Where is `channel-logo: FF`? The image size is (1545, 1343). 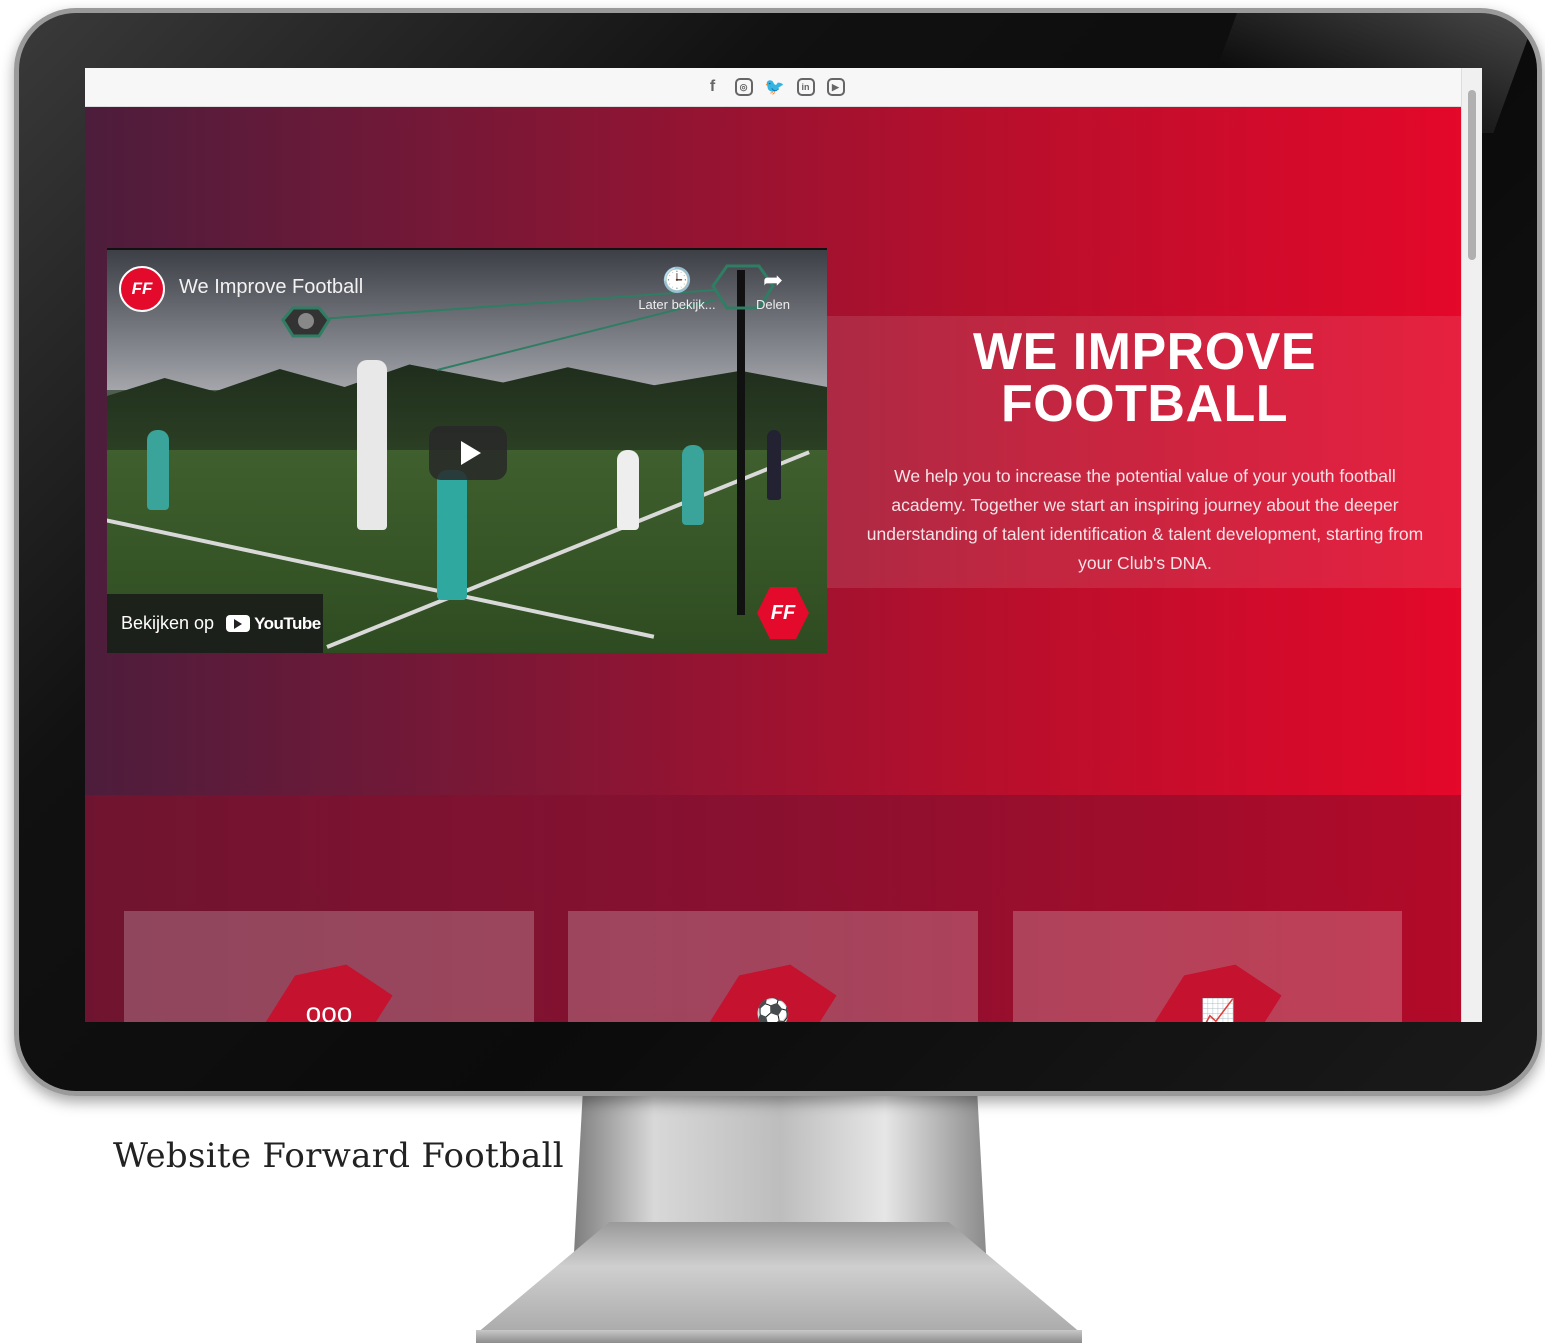
channel-logo: FF is located at coordinates (142, 289).